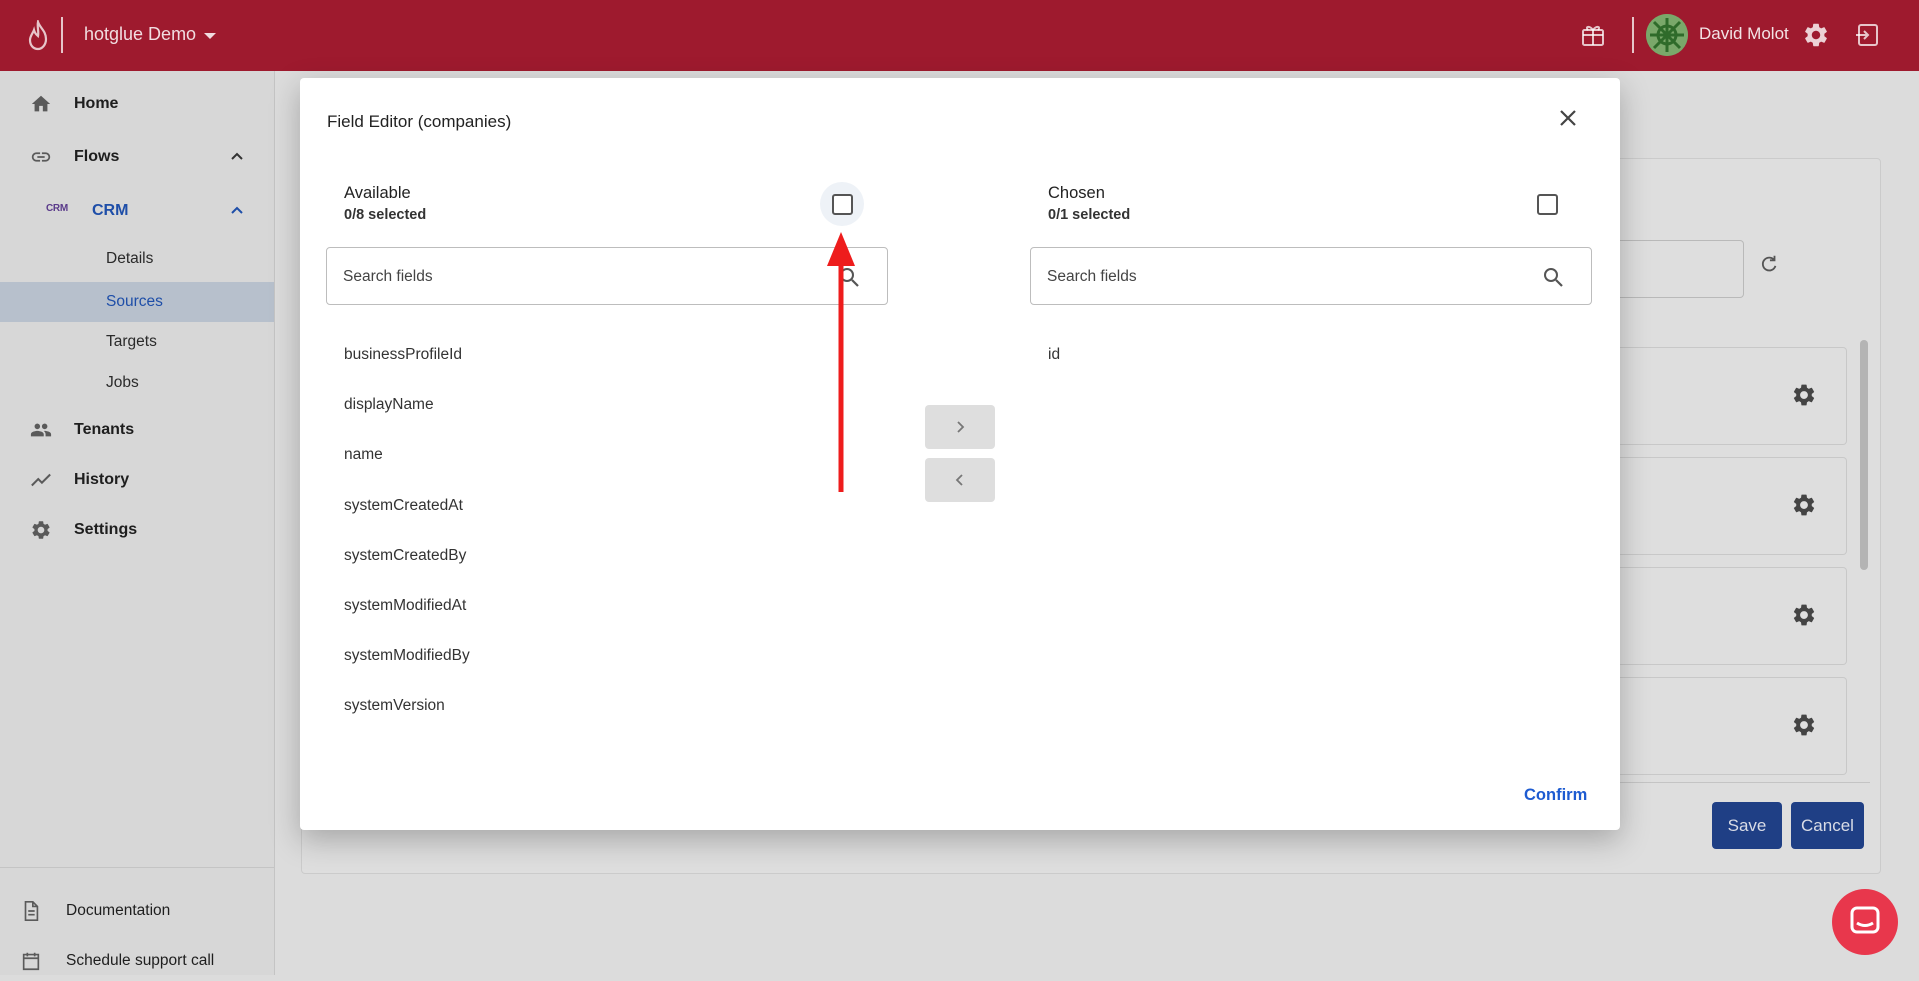 This screenshot has width=1919, height=981. What do you see at coordinates (97, 156) in the screenshot?
I see `sidebar-item-label: Flows` at bounding box center [97, 156].